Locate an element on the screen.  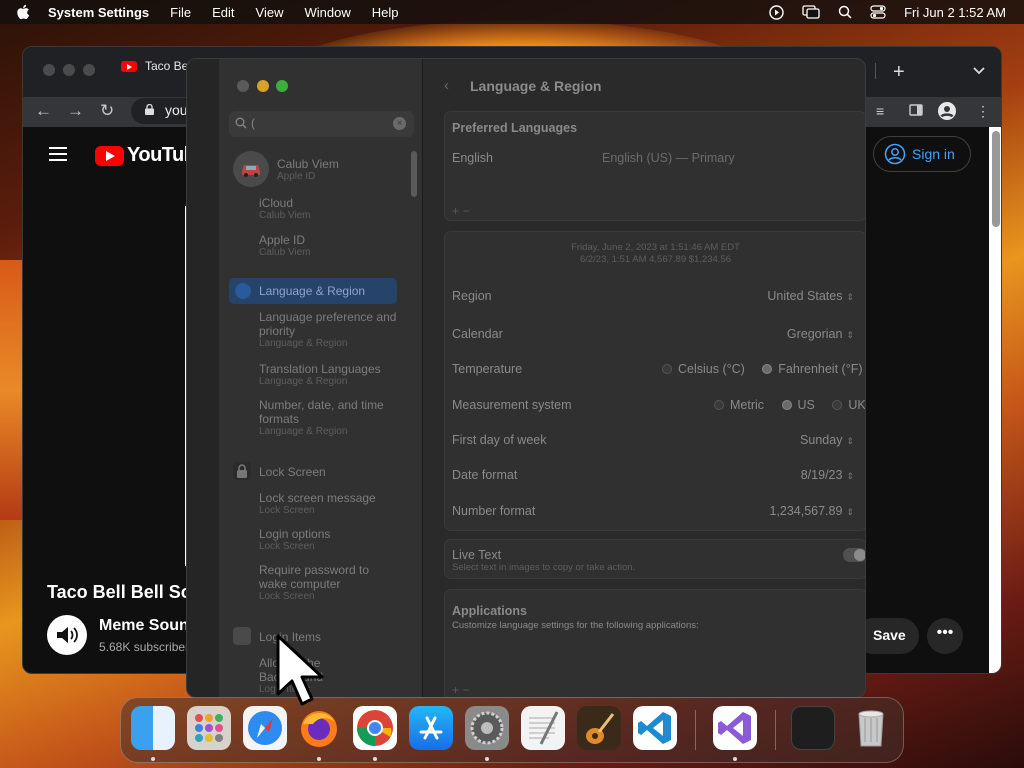
car-emoji-icon is located at coordinates (251, 171).